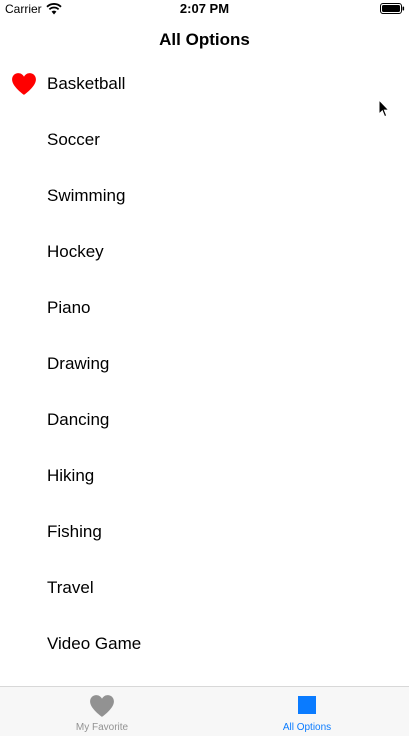  Describe the element at coordinates (73, 139) in the screenshot. I see `option-label: Soccer` at that location.